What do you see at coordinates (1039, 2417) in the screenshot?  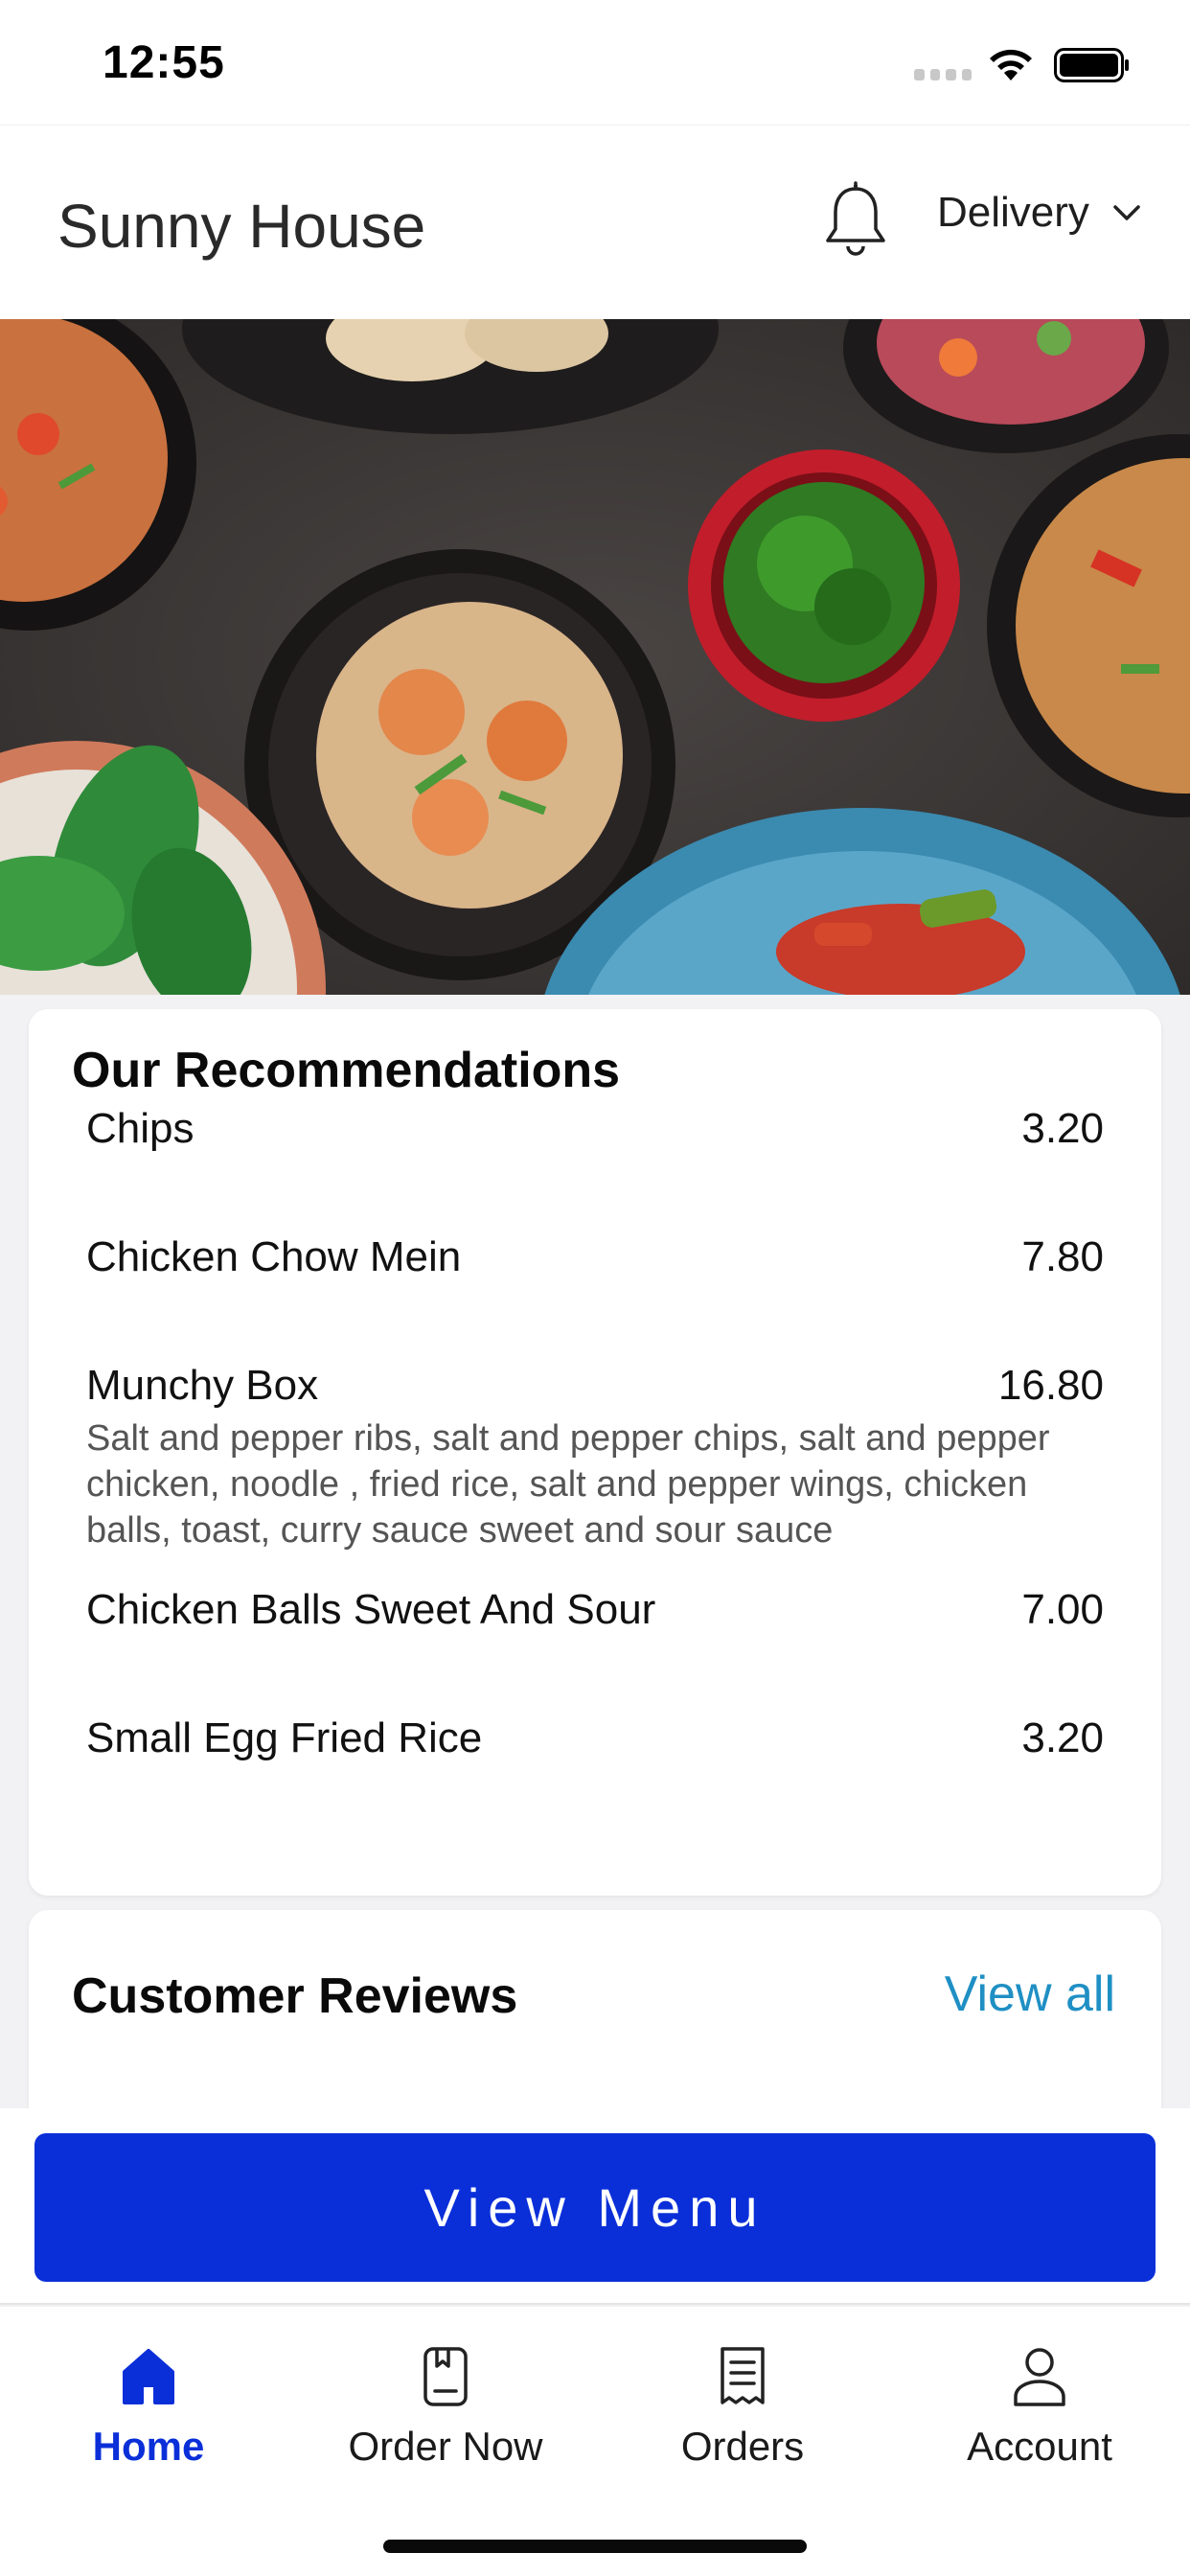 I see `tab-account: Account` at bounding box center [1039, 2417].